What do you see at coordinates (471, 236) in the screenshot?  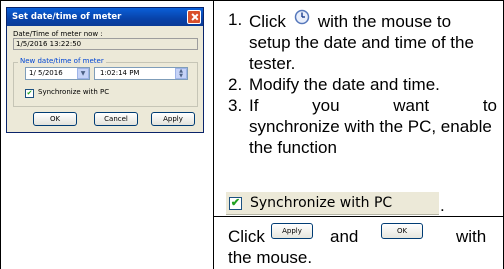 I see `final-with-word: with` at bounding box center [471, 236].